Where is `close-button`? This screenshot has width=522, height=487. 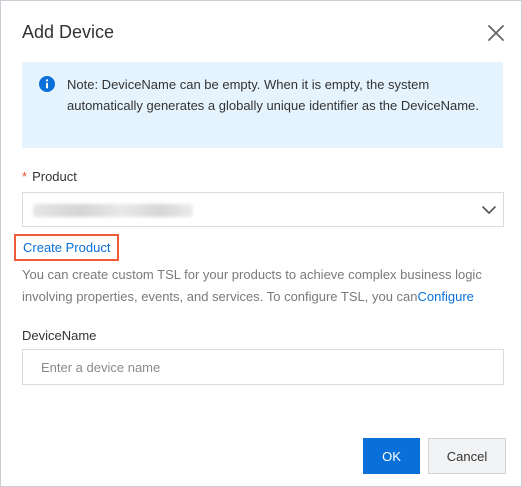
close-button is located at coordinates (496, 33).